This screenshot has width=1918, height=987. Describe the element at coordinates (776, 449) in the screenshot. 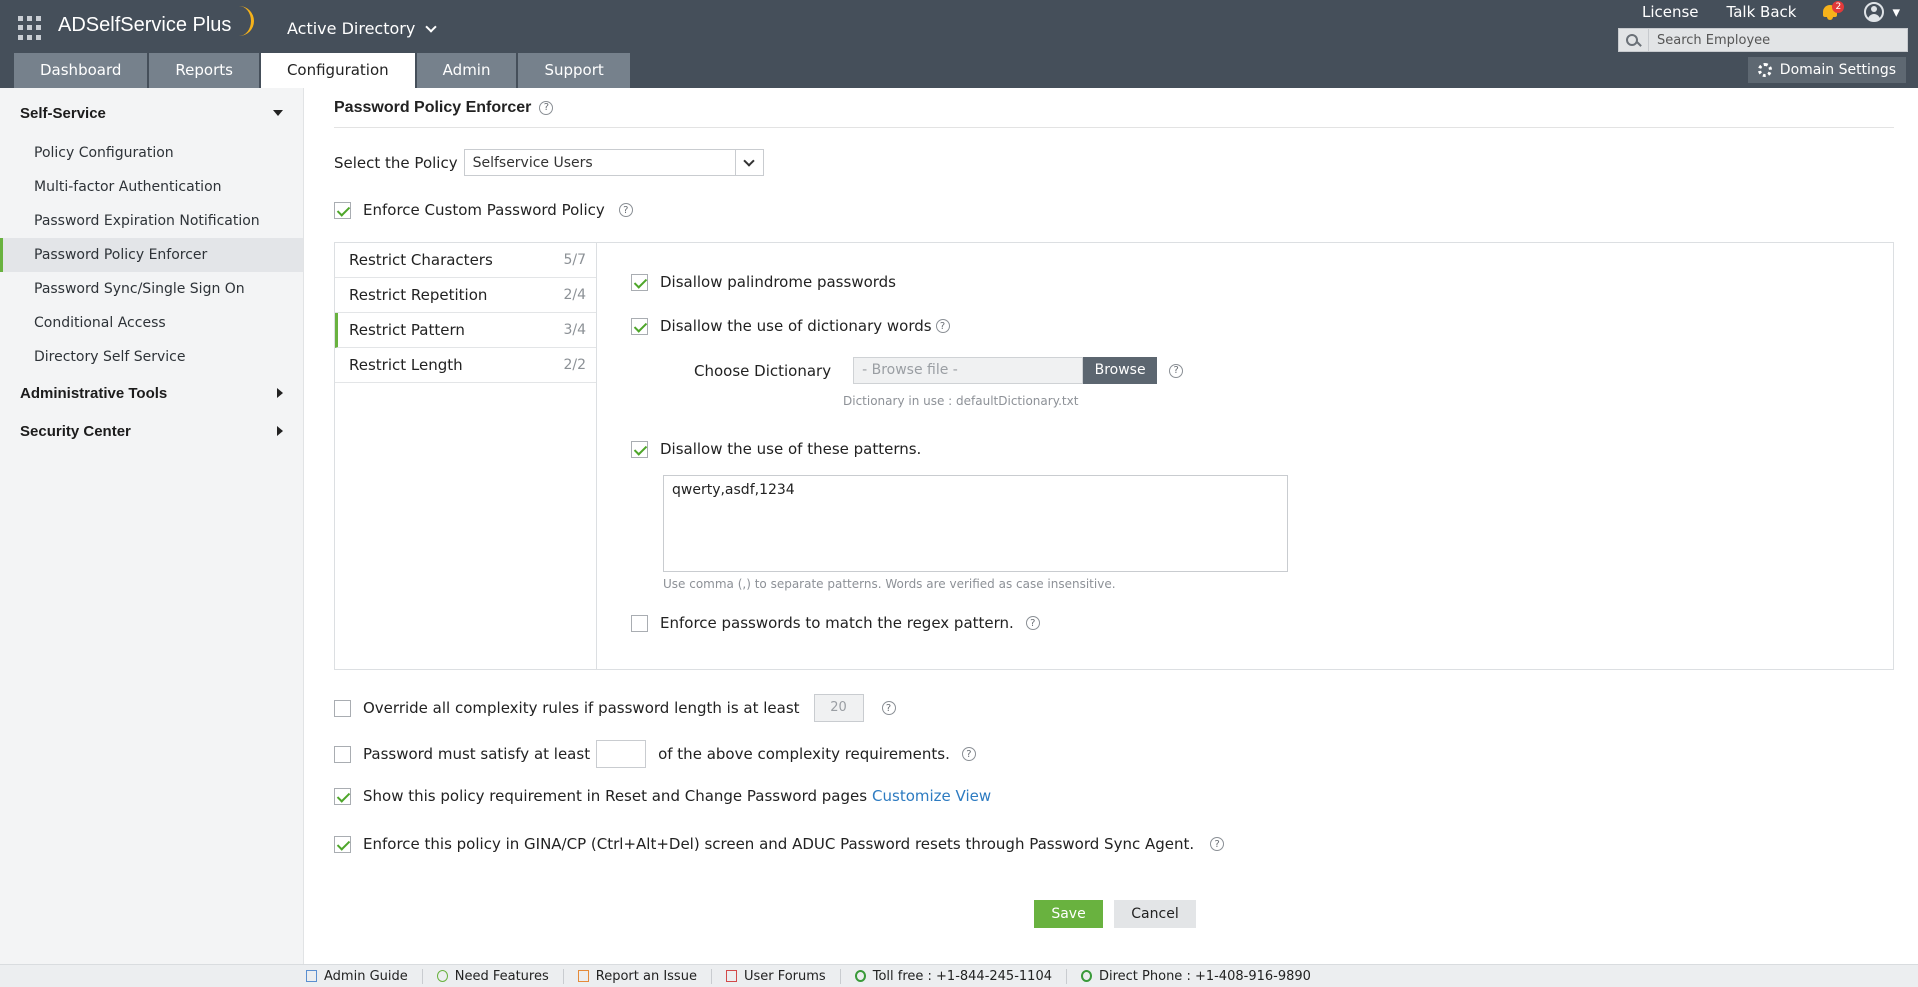

I see `disallow-patterns-row: Disallow the use of these patterns.` at that location.